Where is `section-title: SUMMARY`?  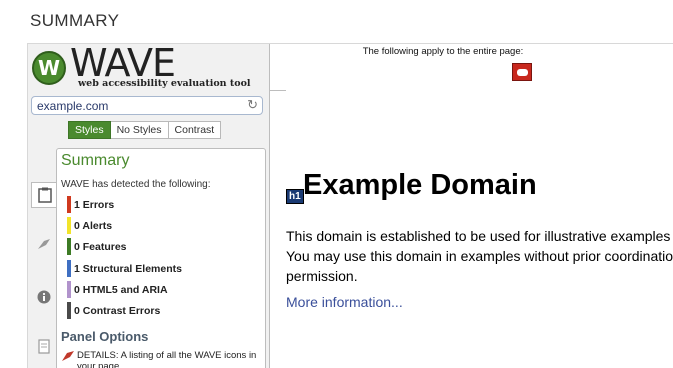 section-title: SUMMARY is located at coordinates (75, 20).